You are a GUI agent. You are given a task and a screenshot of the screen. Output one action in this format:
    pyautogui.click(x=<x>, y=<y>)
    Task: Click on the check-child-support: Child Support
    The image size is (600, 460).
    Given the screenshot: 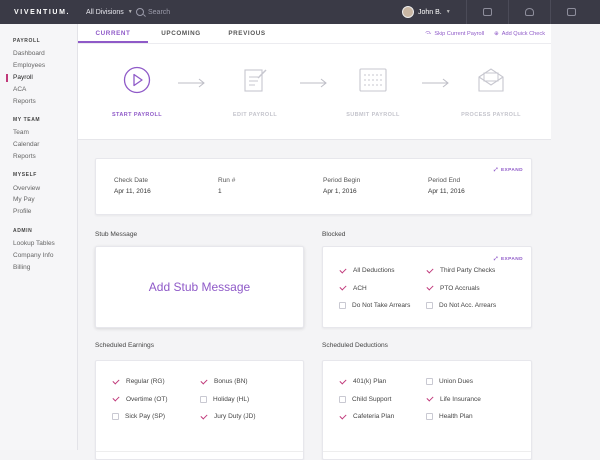 What is the action you would take?
    pyautogui.click(x=366, y=400)
    